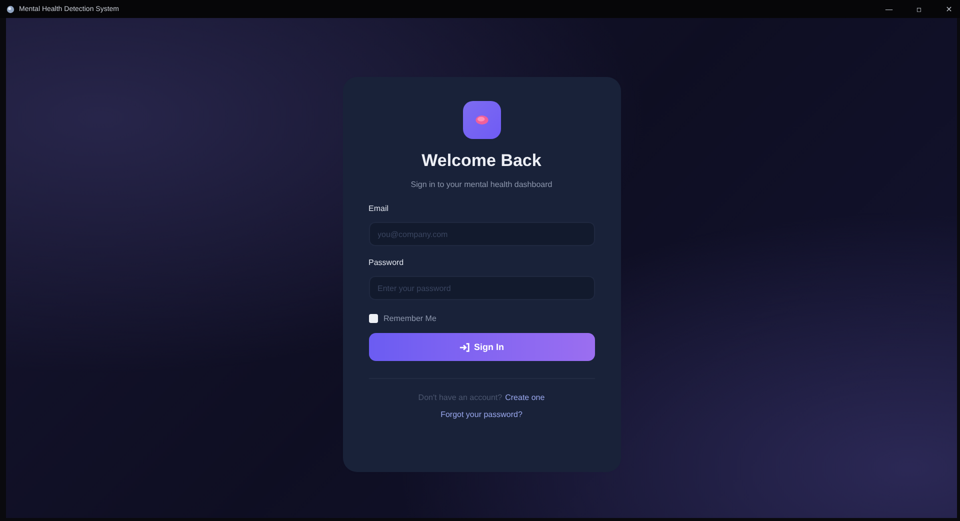 The width and height of the screenshot is (960, 521). What do you see at coordinates (525, 397) in the screenshot?
I see `create-account-link: Create one` at bounding box center [525, 397].